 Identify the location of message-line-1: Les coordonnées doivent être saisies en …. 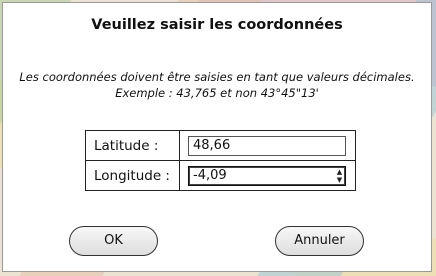
(217, 77).